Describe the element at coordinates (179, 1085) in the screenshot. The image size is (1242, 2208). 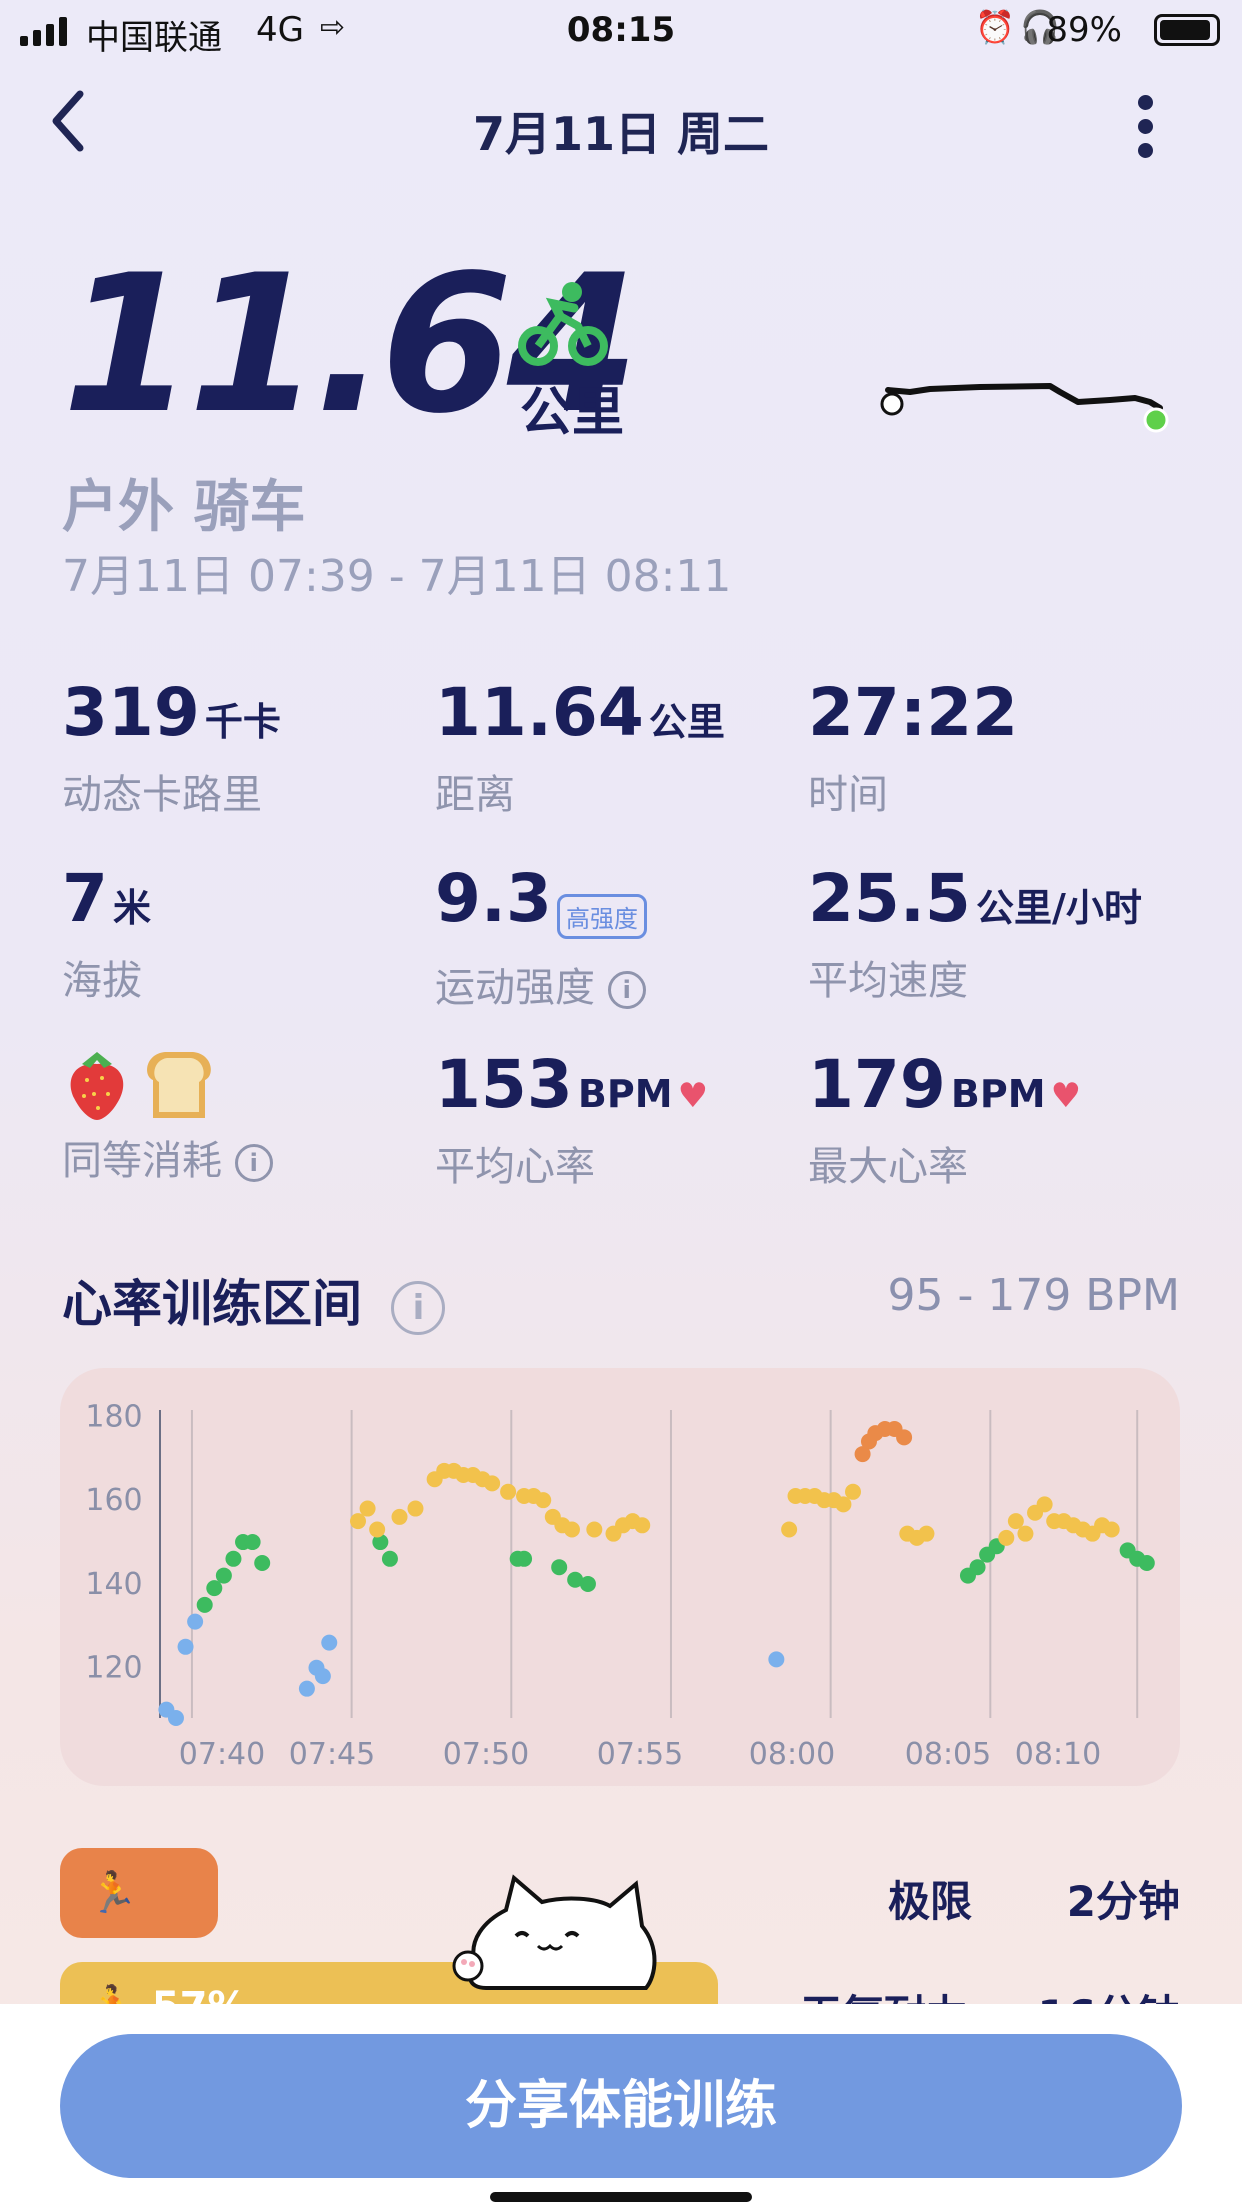
I see `bread-icon` at that location.